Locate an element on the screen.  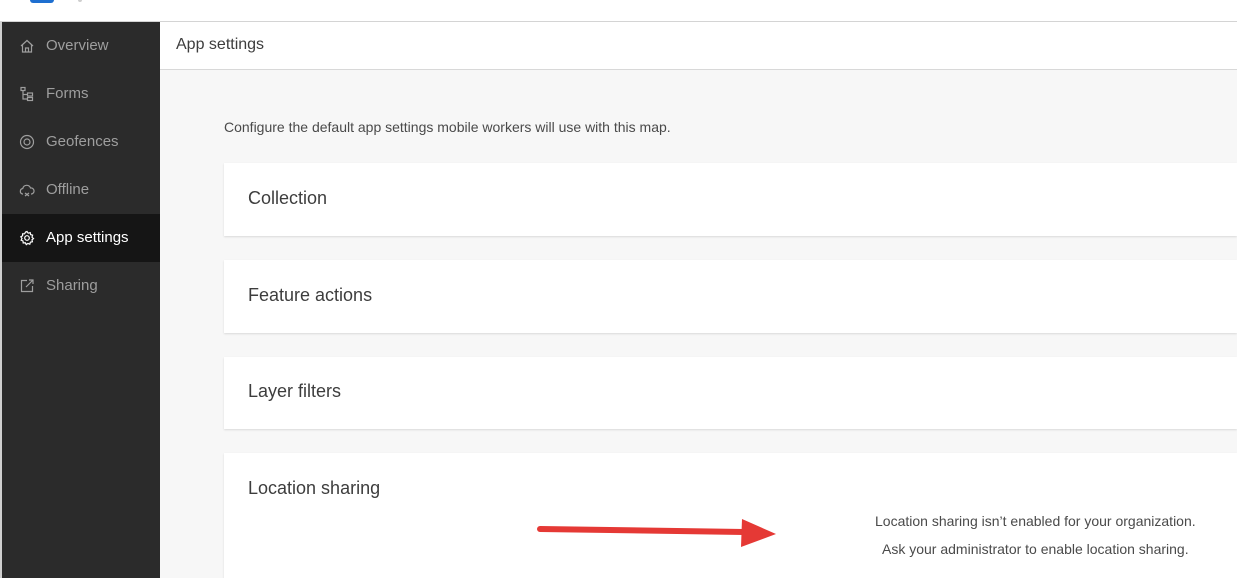
section-title: Collection is located at coordinates (288, 198).